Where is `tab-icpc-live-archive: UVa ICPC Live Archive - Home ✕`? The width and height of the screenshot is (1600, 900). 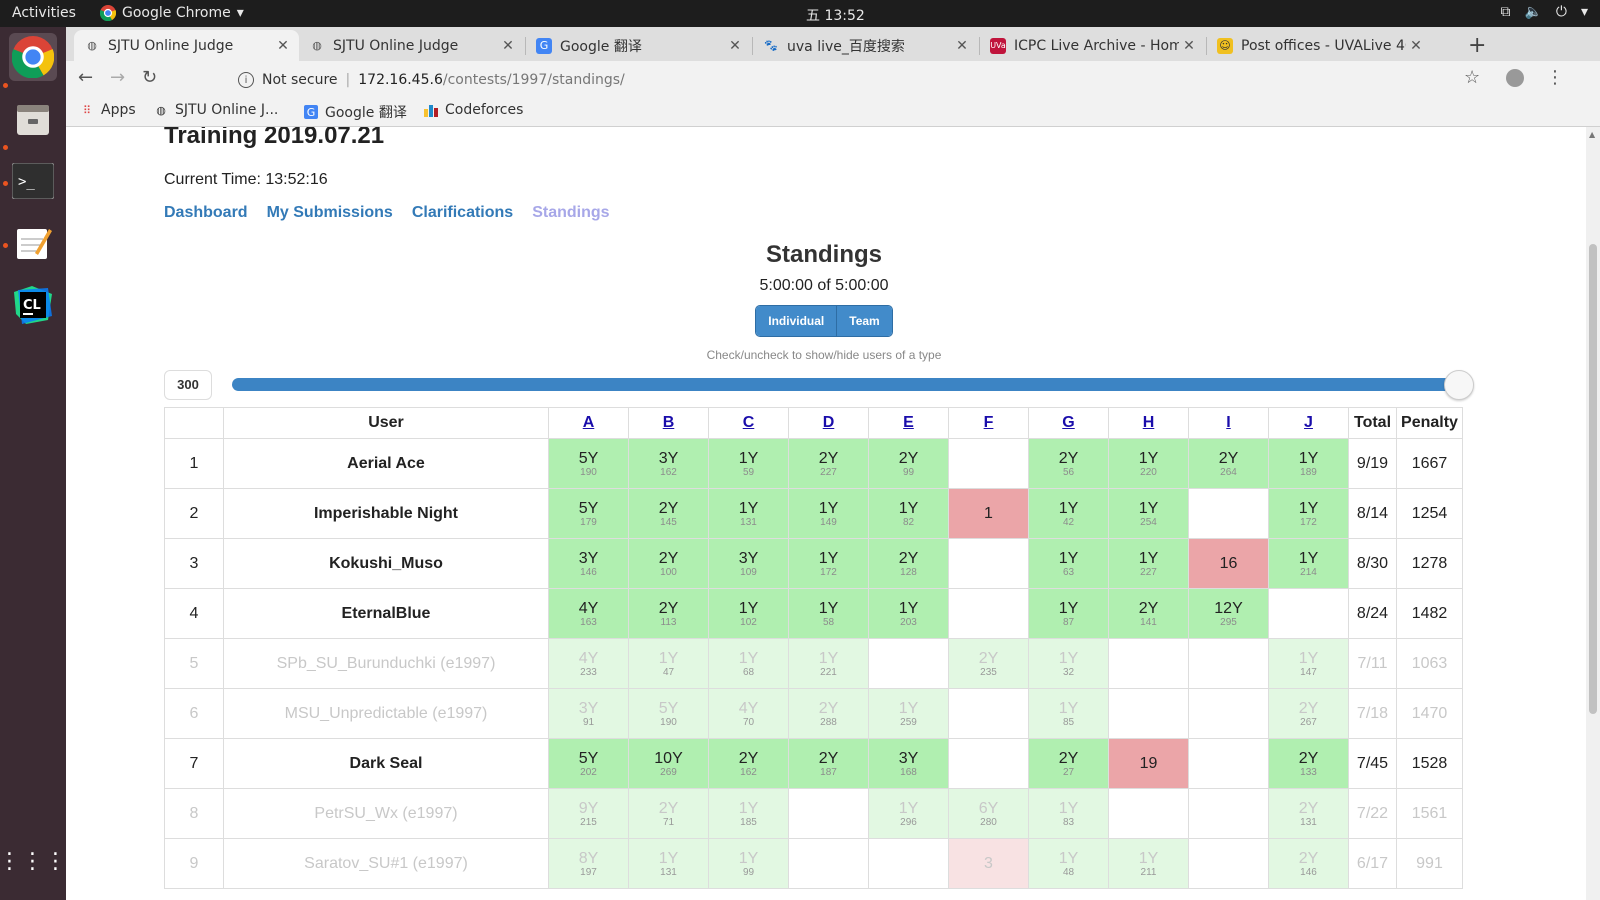
tab-icpc-live-archive: UVa ICPC Live Archive - Home ✕ is located at coordinates (1092, 45).